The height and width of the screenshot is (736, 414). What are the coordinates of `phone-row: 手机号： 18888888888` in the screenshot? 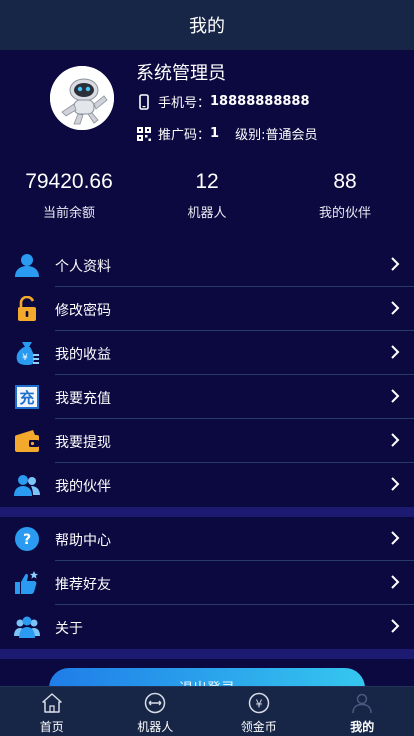 It's located at (223, 101).